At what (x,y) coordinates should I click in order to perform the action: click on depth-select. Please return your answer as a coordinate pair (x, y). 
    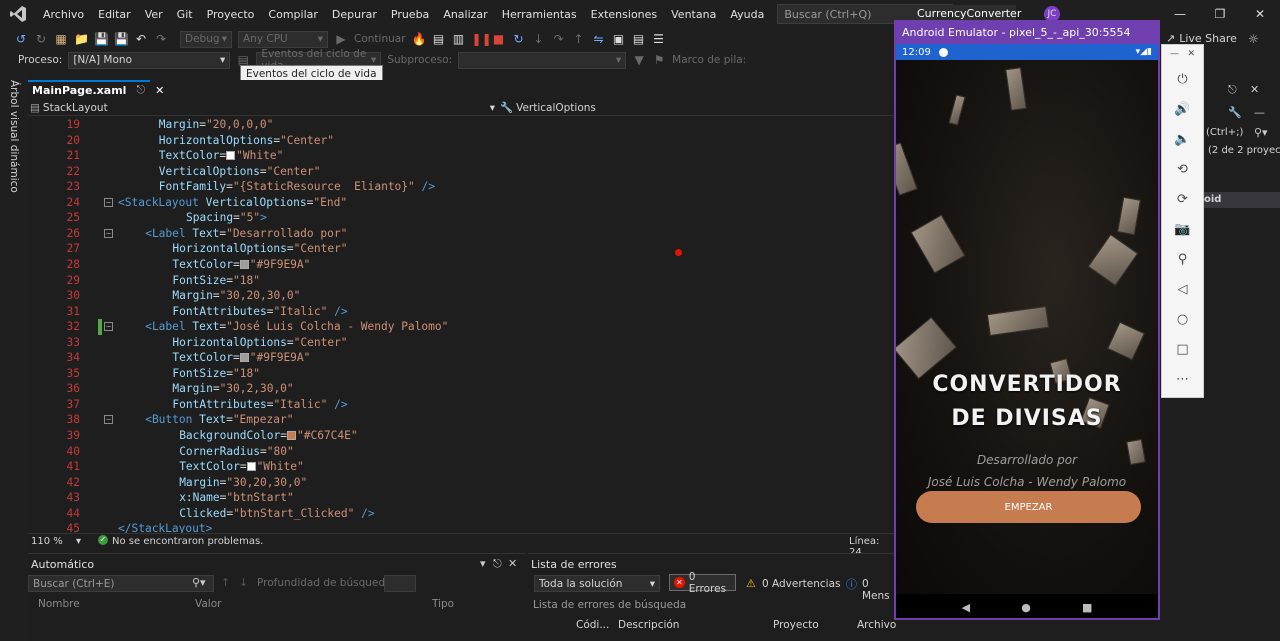
    Looking at the image, I should click on (400, 583).